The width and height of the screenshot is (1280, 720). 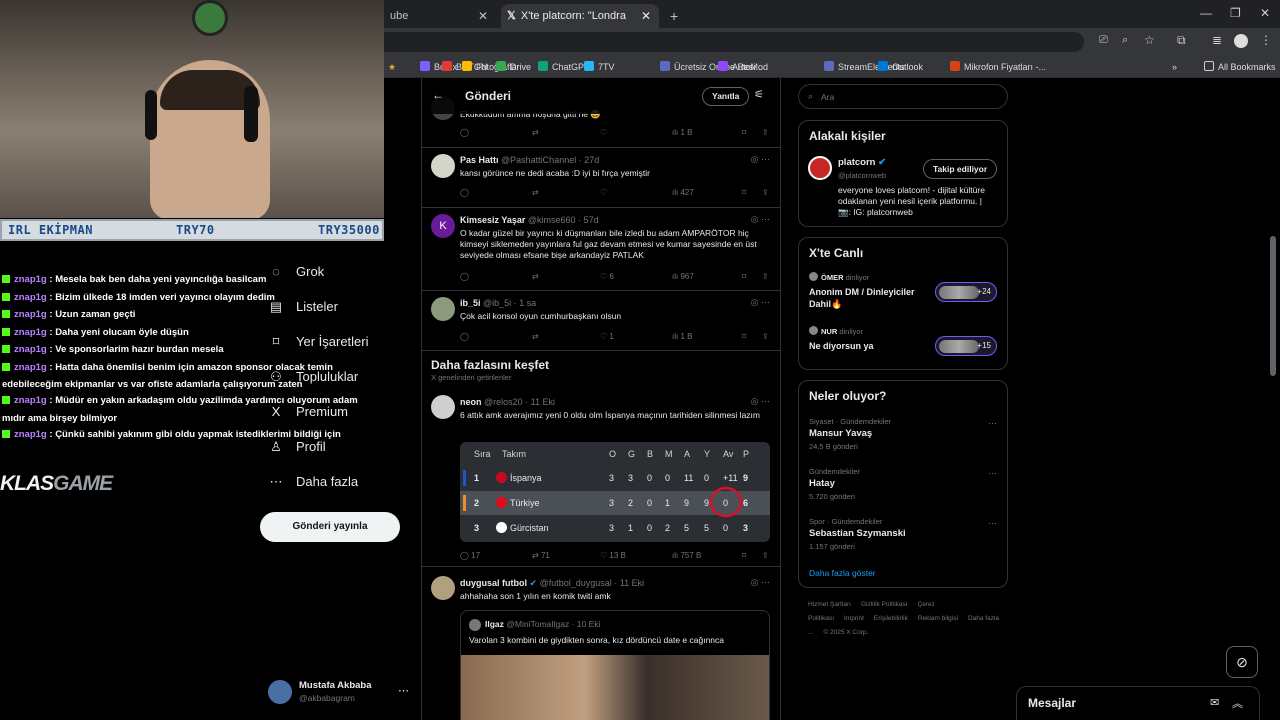 I want to click on new-tab-button: +, so click(x=674, y=16).